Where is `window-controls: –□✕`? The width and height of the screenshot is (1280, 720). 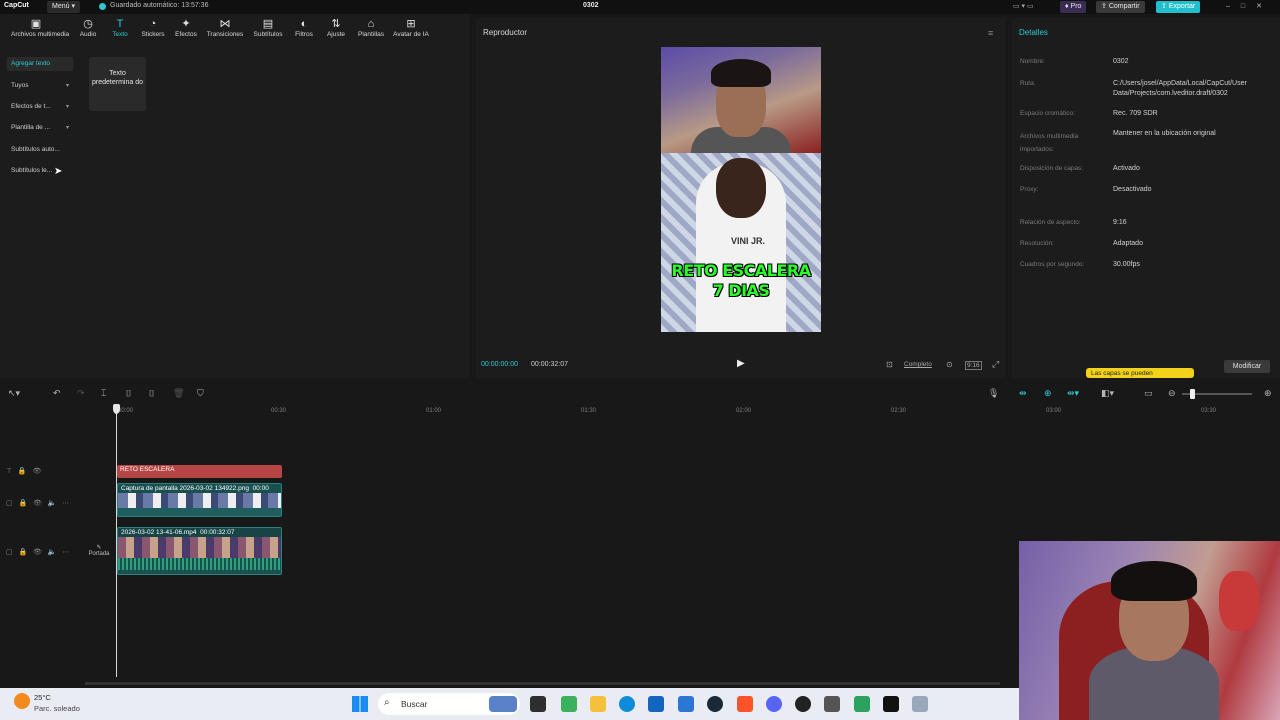
window-controls: –□✕ is located at coordinates (1249, 6).